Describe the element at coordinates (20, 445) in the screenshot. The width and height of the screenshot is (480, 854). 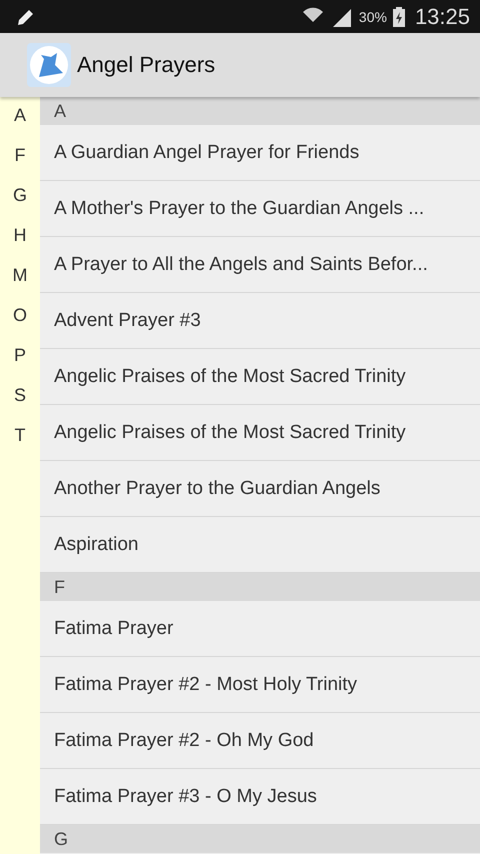
I see `index-letter: T` at that location.